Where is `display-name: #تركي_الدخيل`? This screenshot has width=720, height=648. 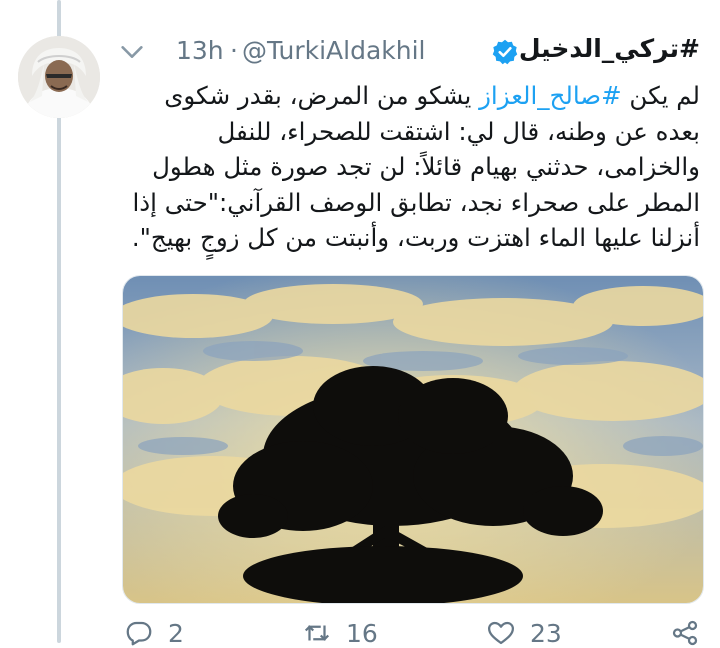
display-name: #تركي_الدخيل is located at coordinates (609, 48).